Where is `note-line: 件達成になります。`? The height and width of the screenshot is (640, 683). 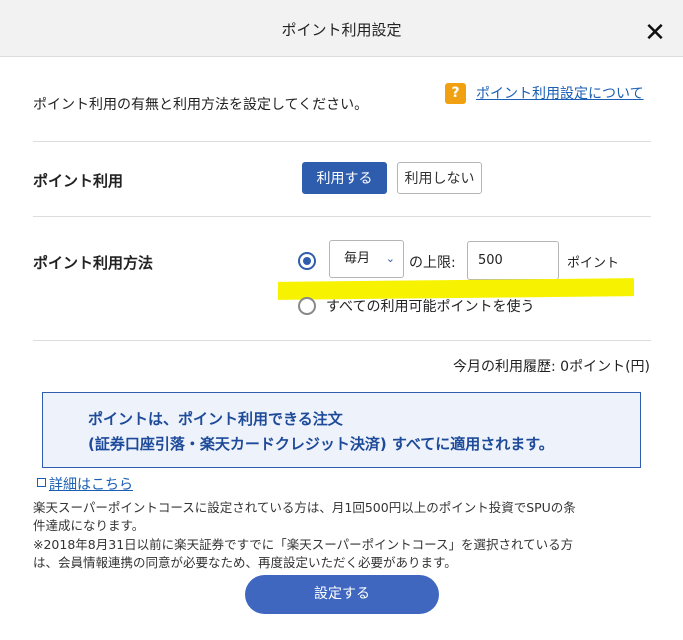 note-line: 件達成になります。 is located at coordinates (89, 525).